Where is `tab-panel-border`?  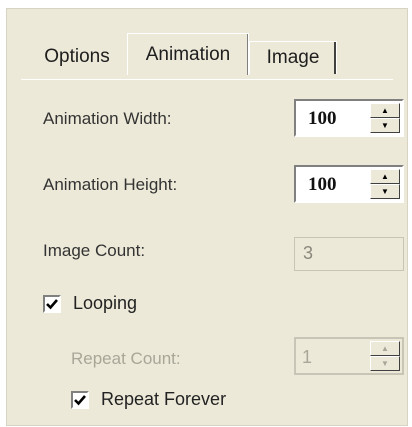 tab-panel-border is located at coordinates (207, 79).